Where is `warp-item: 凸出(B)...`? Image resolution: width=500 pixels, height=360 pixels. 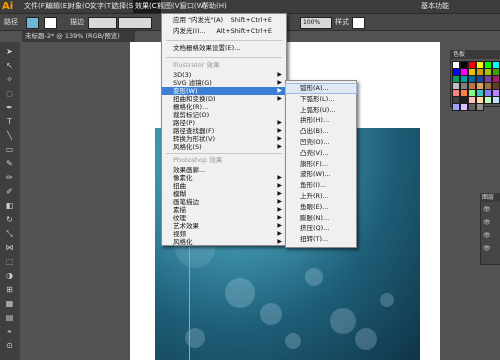 warp-item: 凸出(B)... is located at coordinates (321, 131).